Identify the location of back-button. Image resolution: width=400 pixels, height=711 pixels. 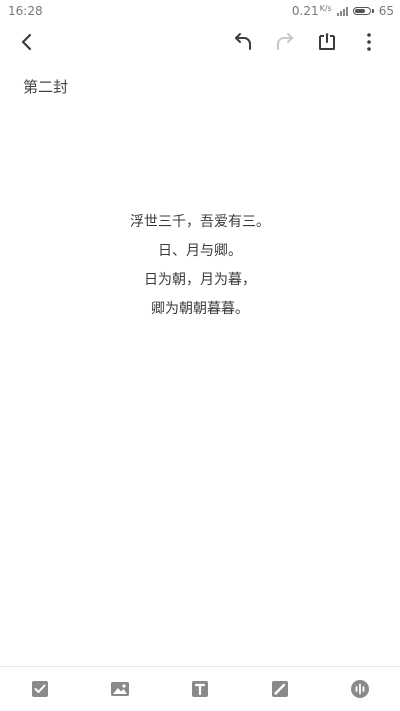
(27, 42).